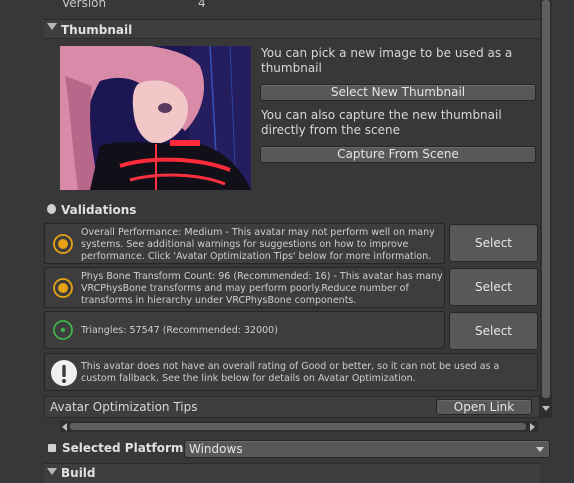 Image resolution: width=574 pixels, height=483 pixels. What do you see at coordinates (292, 473) in the screenshot?
I see `build-section-header: Build` at bounding box center [292, 473].